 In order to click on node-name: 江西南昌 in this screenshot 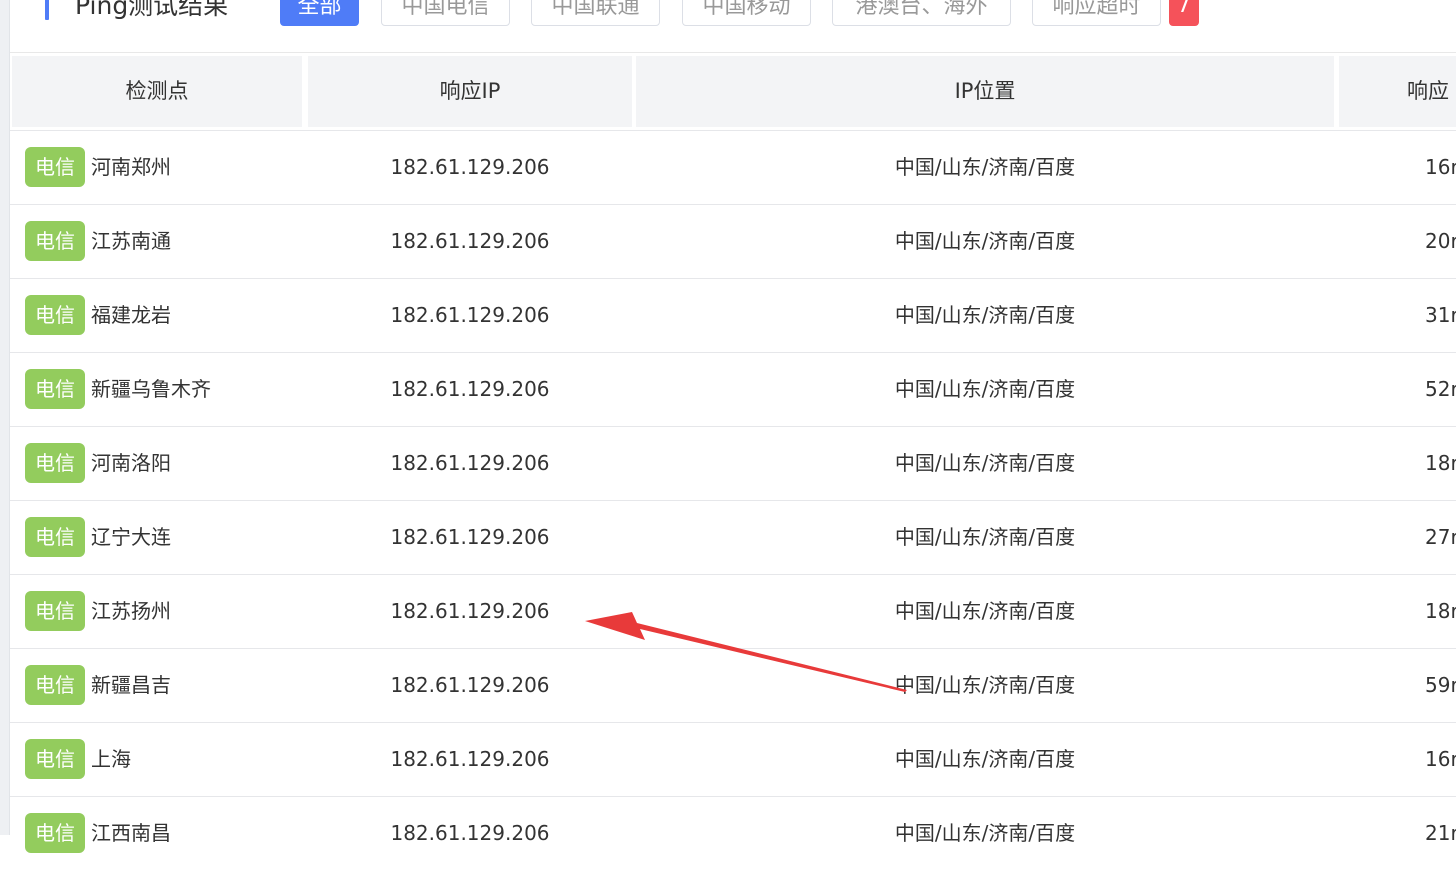, I will do `click(131, 833)`.